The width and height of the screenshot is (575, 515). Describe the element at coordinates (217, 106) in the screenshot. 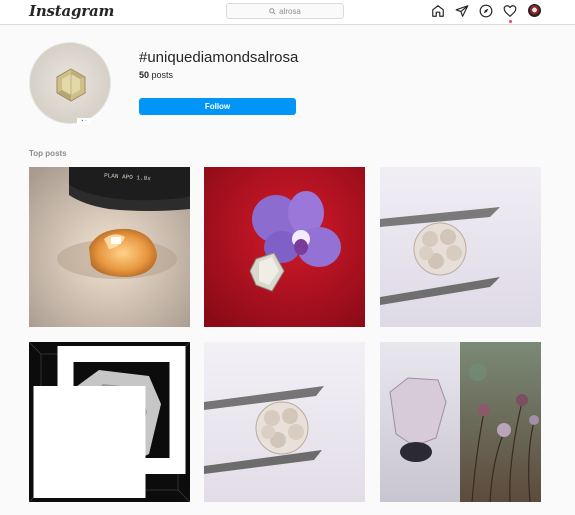

I see `follow-button: Follow` at that location.